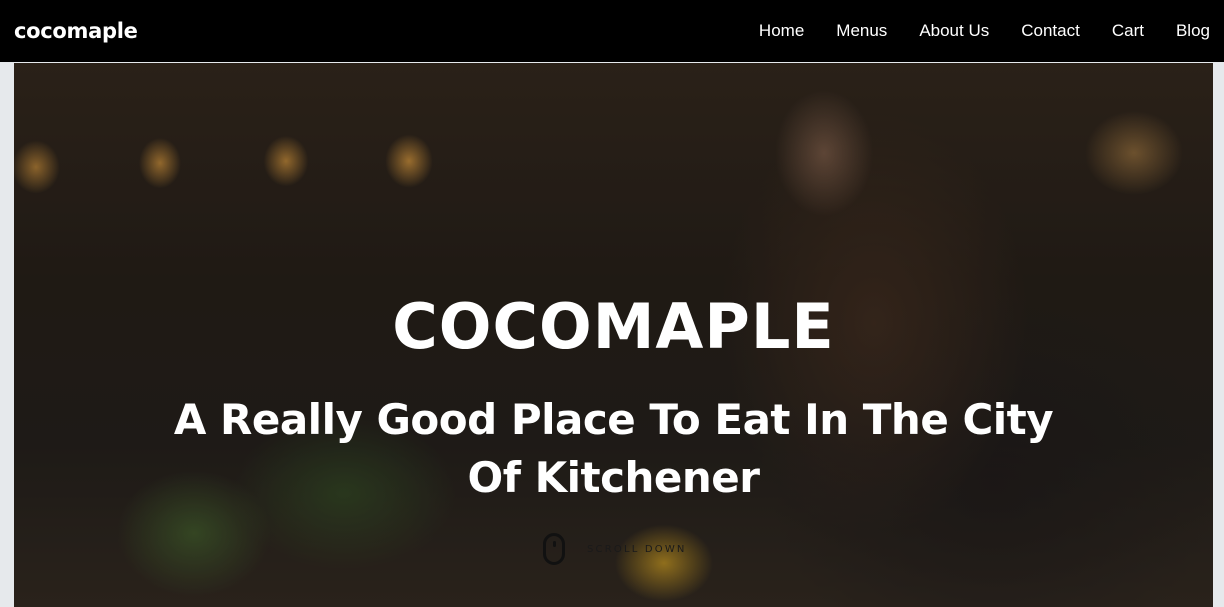 Image resolution: width=1224 pixels, height=607 pixels. I want to click on nav-item-contact: Contact, so click(1050, 31).